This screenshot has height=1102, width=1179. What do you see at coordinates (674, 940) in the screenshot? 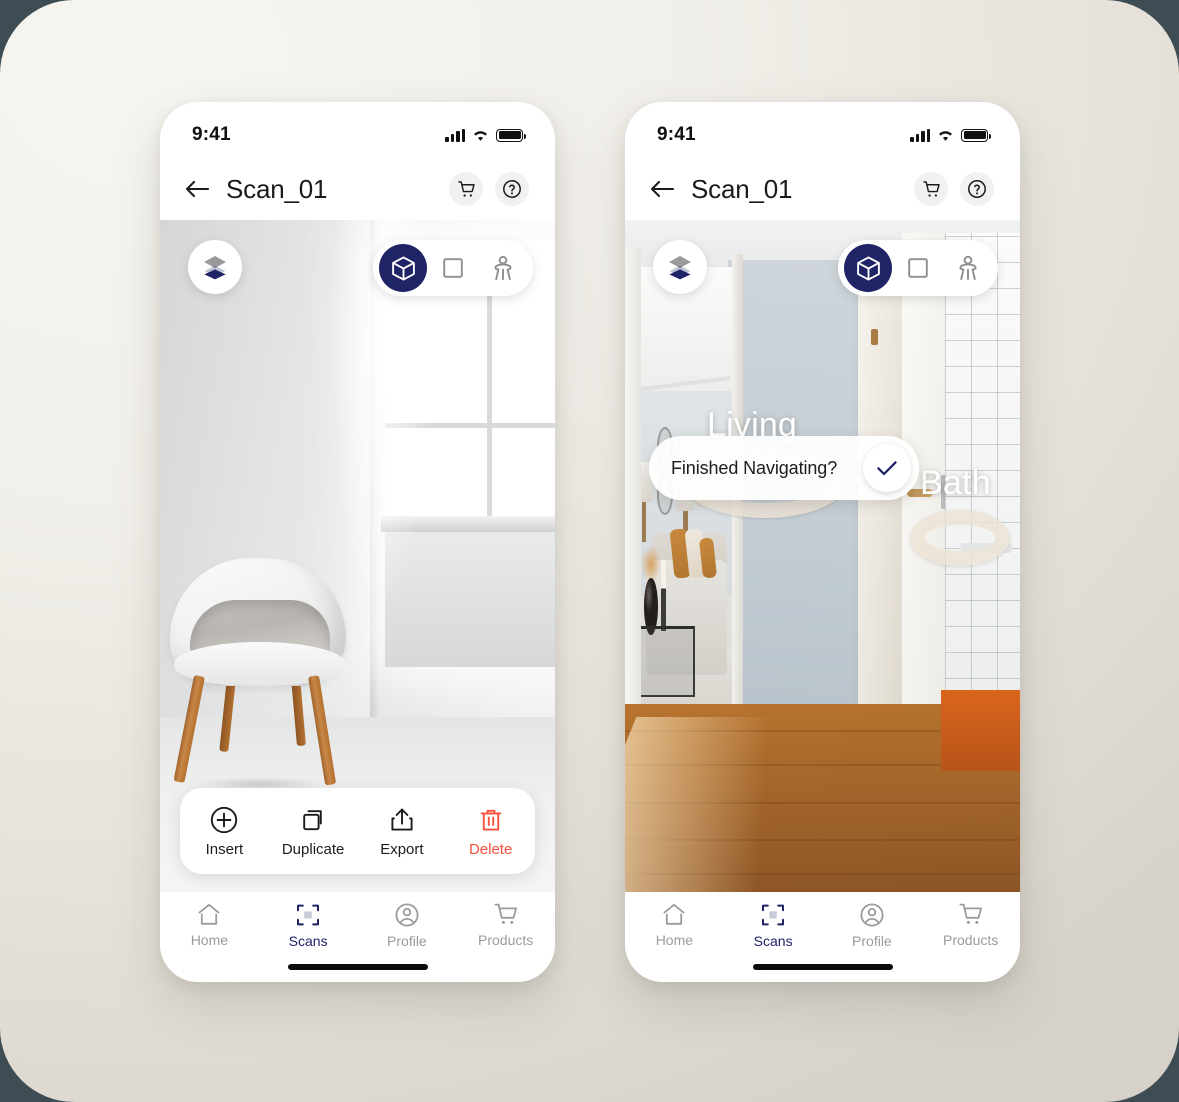
I see `nav-label-home-right: Home` at bounding box center [674, 940].